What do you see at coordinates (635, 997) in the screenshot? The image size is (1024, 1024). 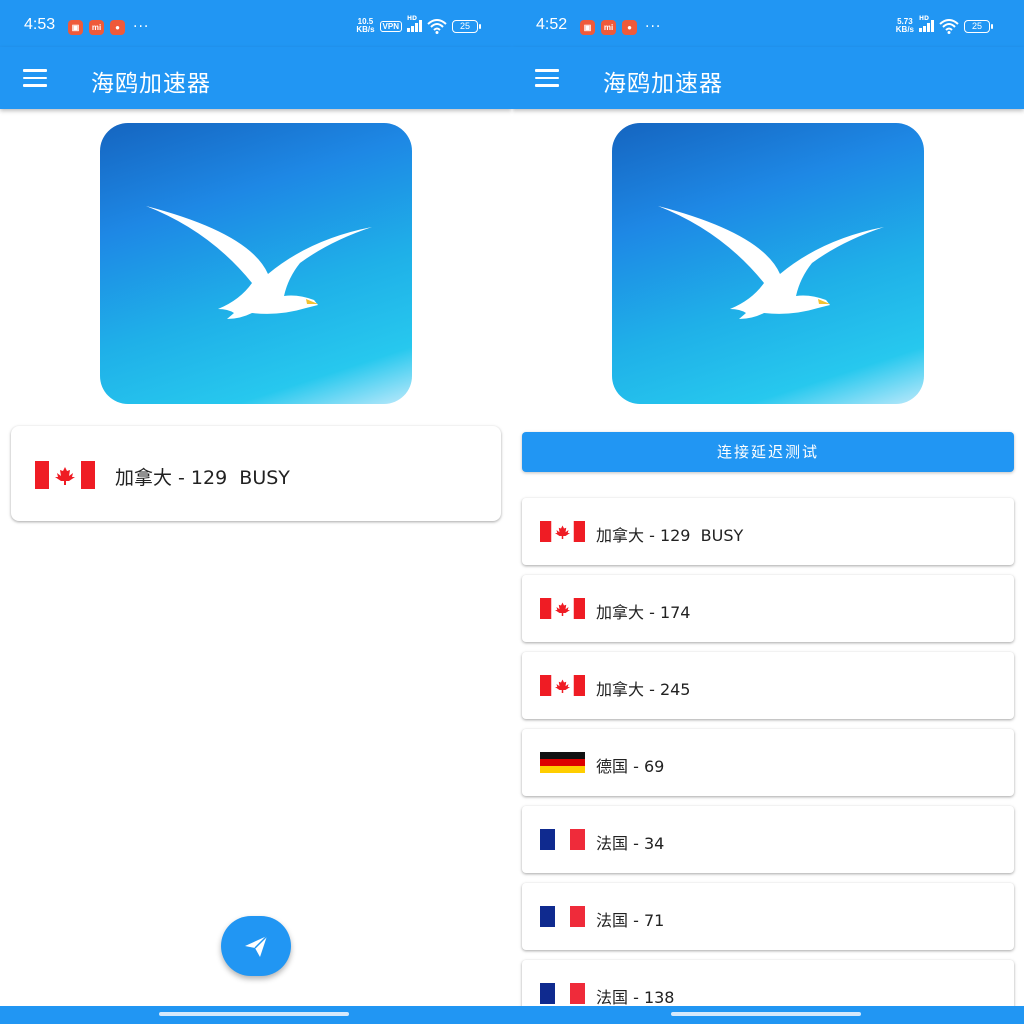 I see `server-label: 法国 - 138` at bounding box center [635, 997].